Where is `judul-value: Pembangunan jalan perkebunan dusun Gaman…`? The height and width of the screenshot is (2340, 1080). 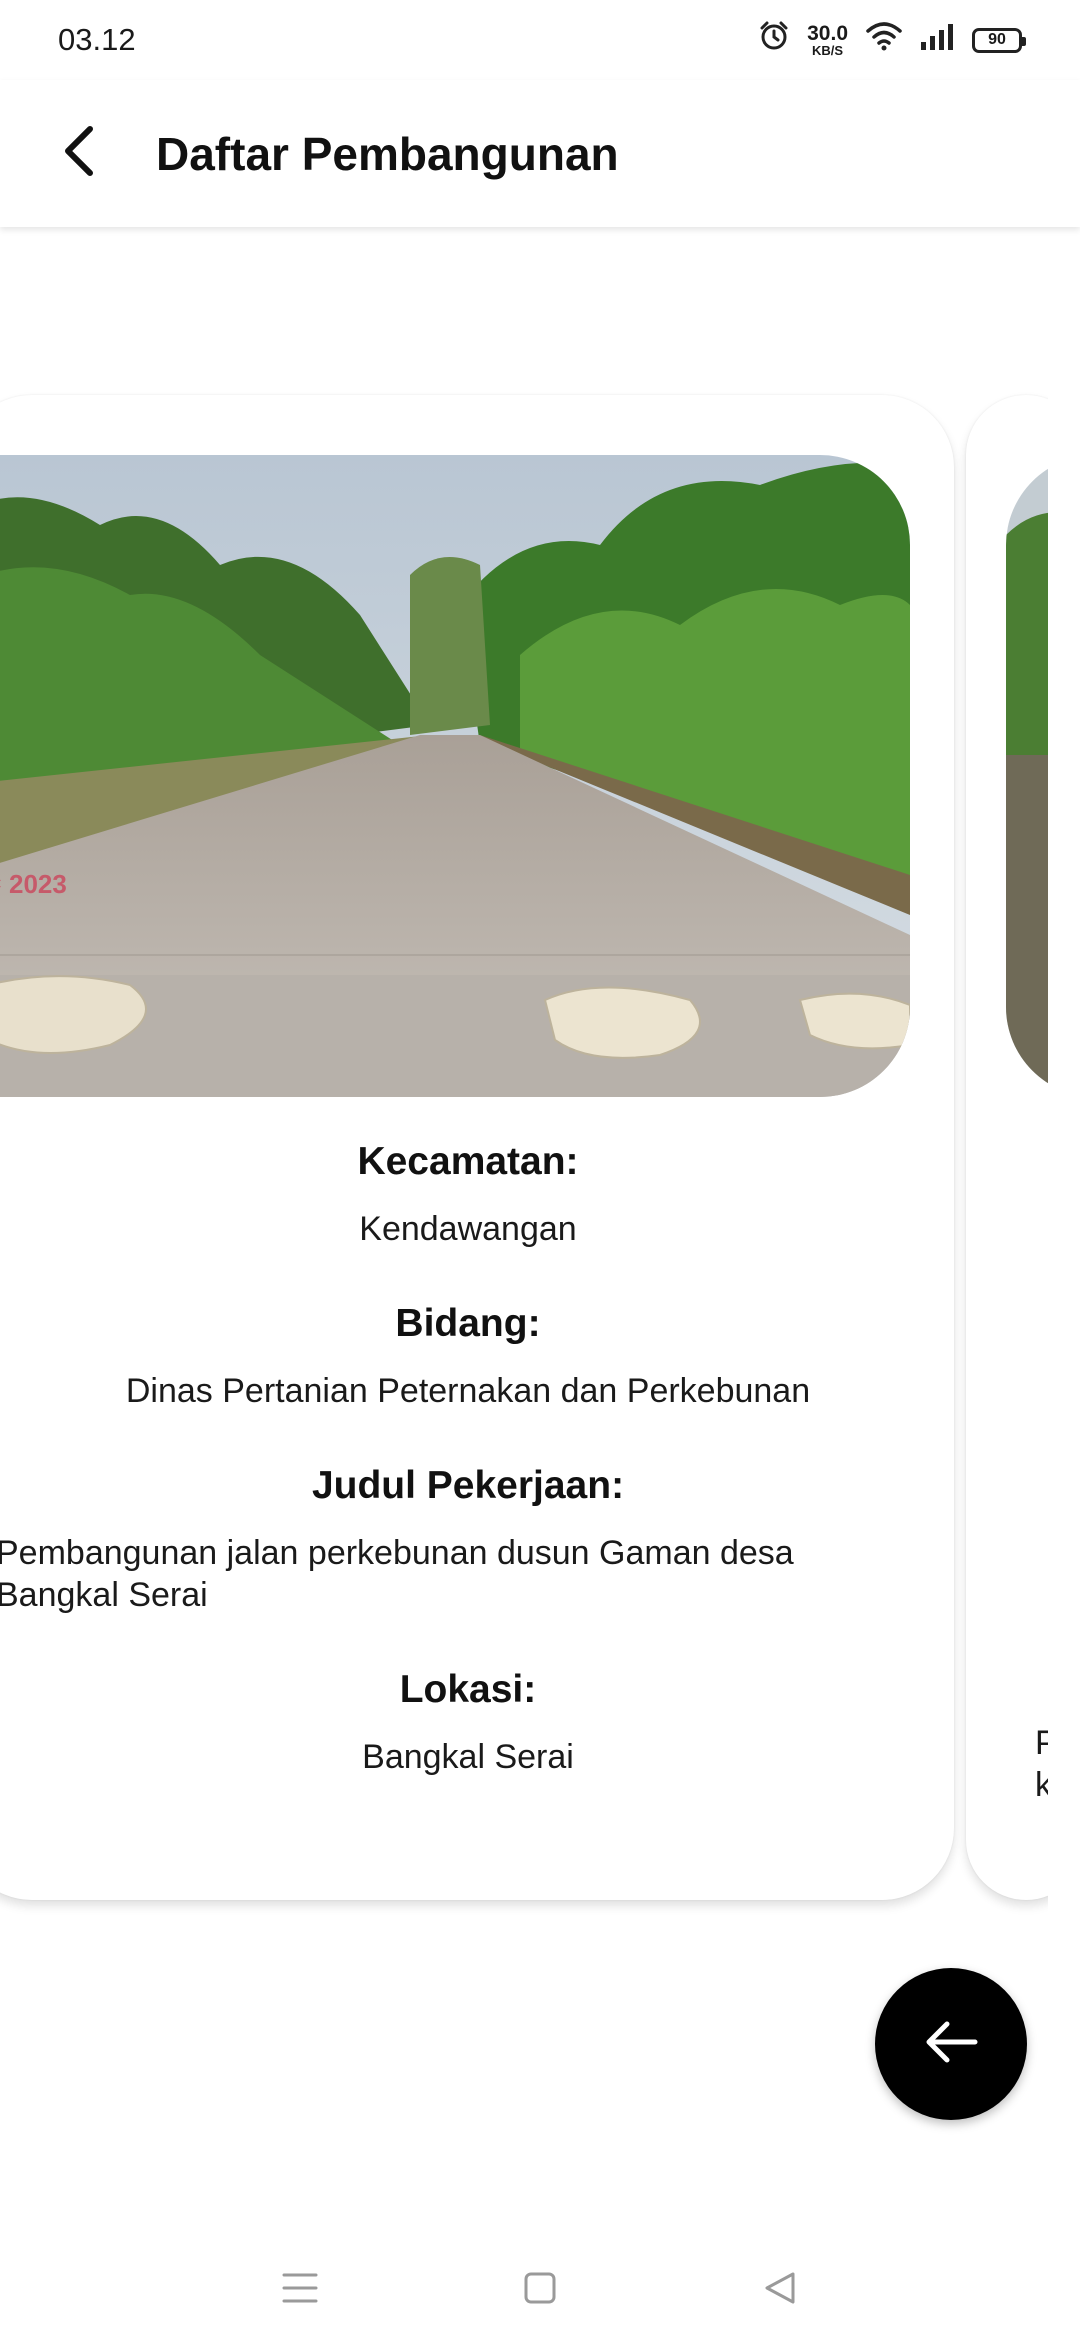
judul-value: Pembangunan jalan perkebunan dusun Gaman… is located at coordinates (397, 1574).